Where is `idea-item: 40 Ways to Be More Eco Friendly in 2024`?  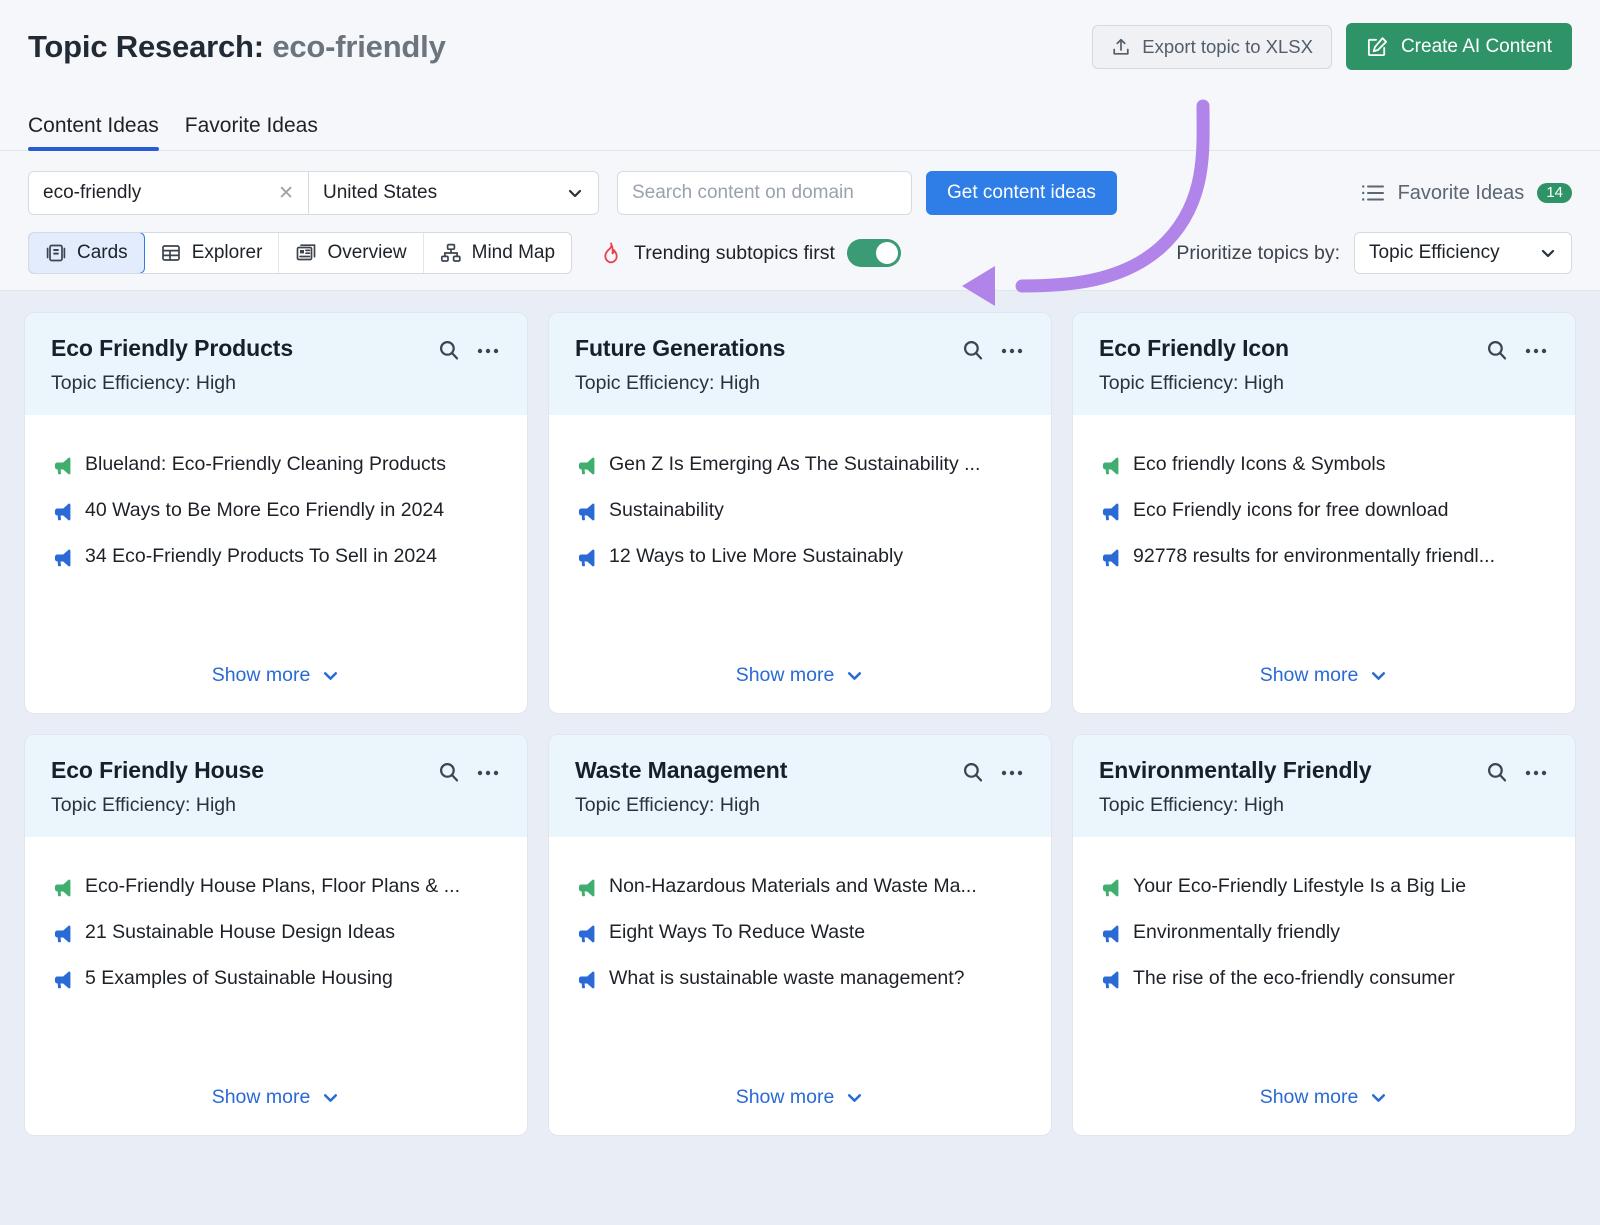
idea-item: 40 Ways to Be More Eco Friendly in 2024 is located at coordinates (276, 510).